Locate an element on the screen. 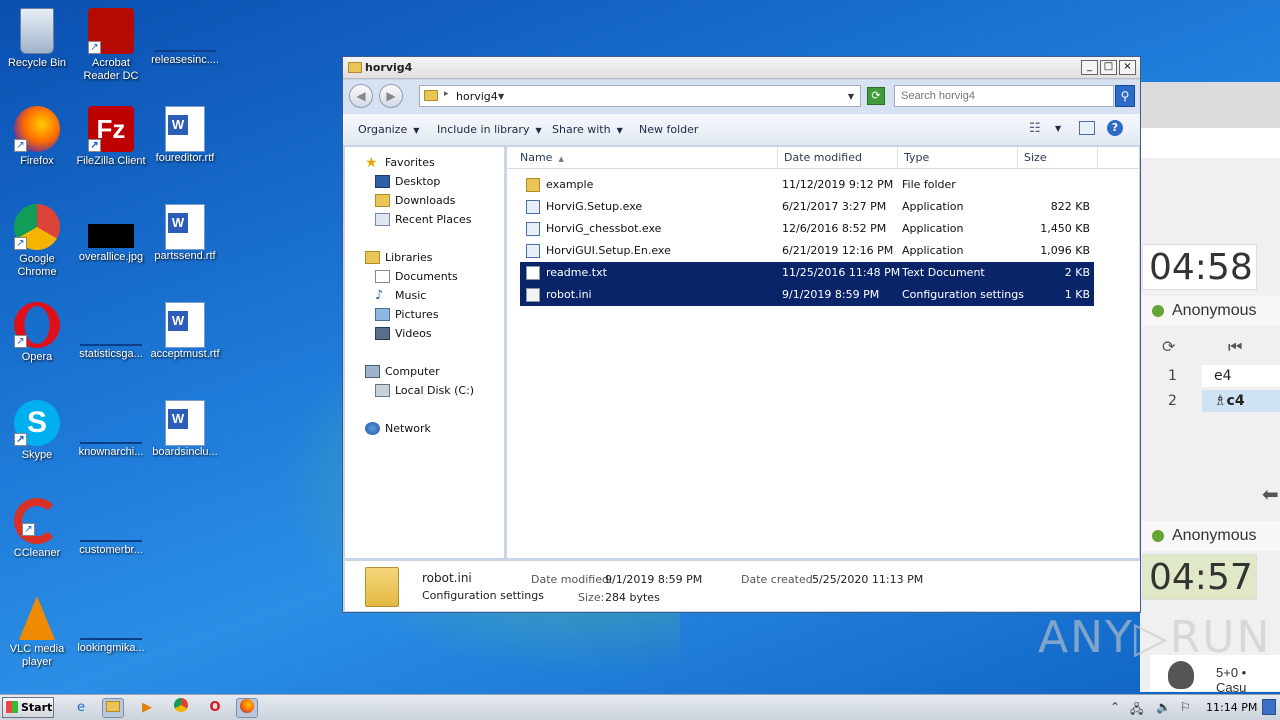 This screenshot has width=1280, height=720. desktop-icon-skype: S ↗ Skype is located at coordinates (37, 431).